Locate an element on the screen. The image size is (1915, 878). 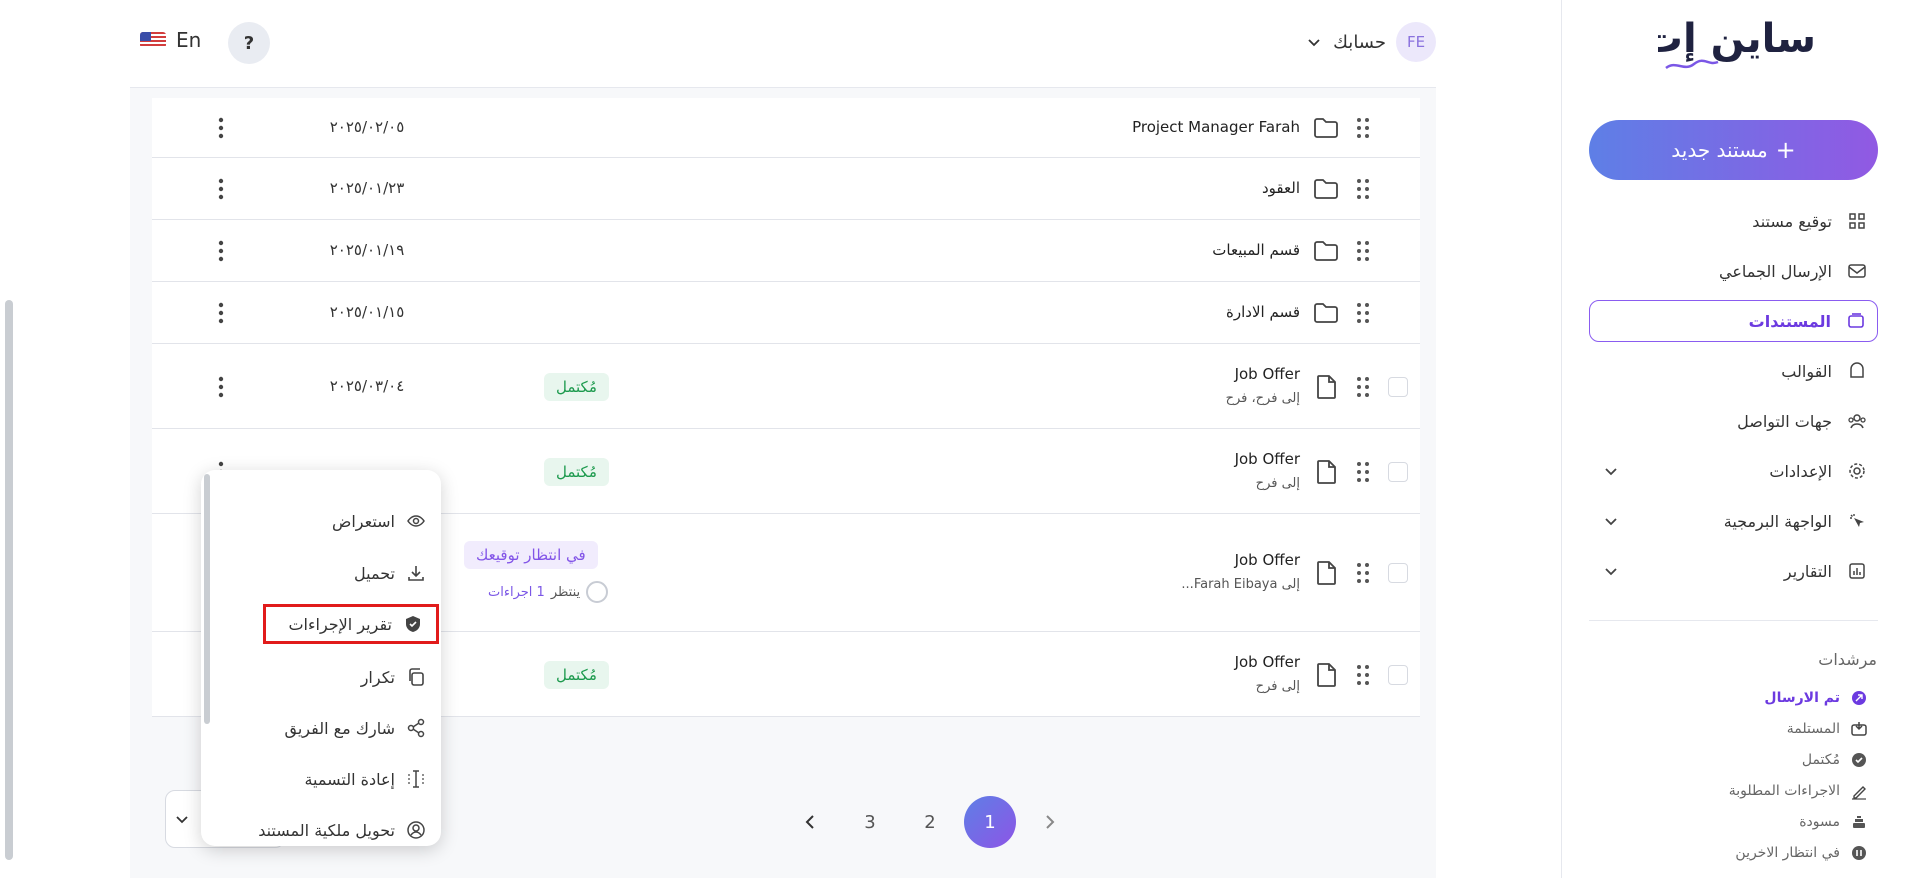
page-2-button: 2 is located at coordinates (930, 822).